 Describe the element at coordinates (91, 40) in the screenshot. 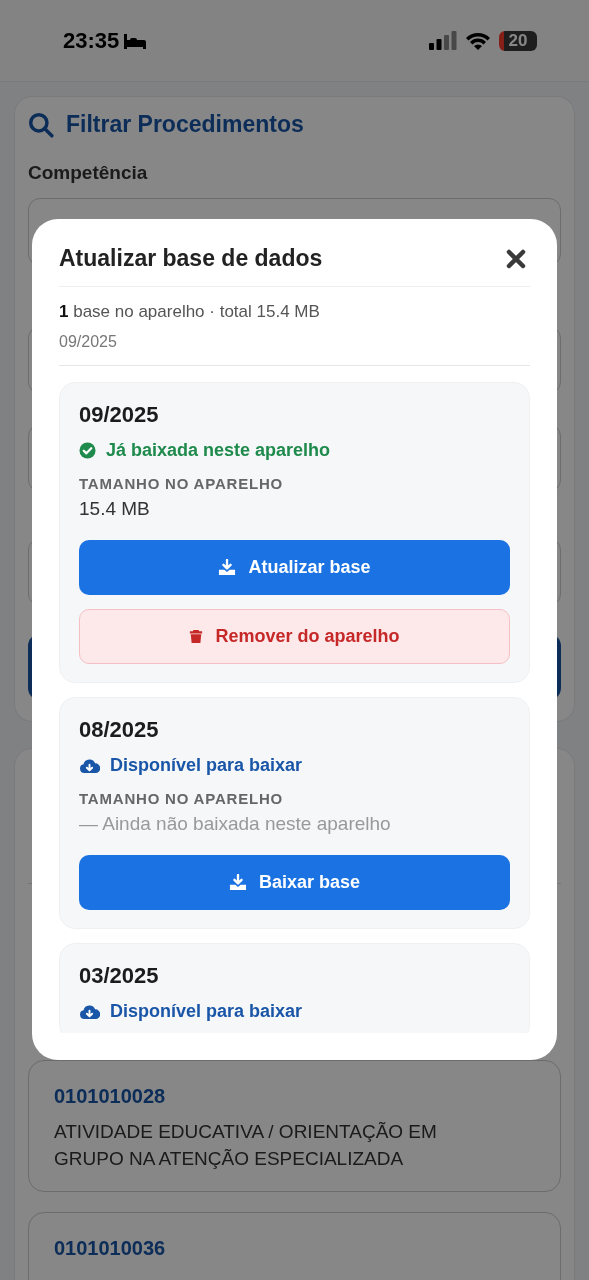

I see `clock-time: 23:35` at that location.